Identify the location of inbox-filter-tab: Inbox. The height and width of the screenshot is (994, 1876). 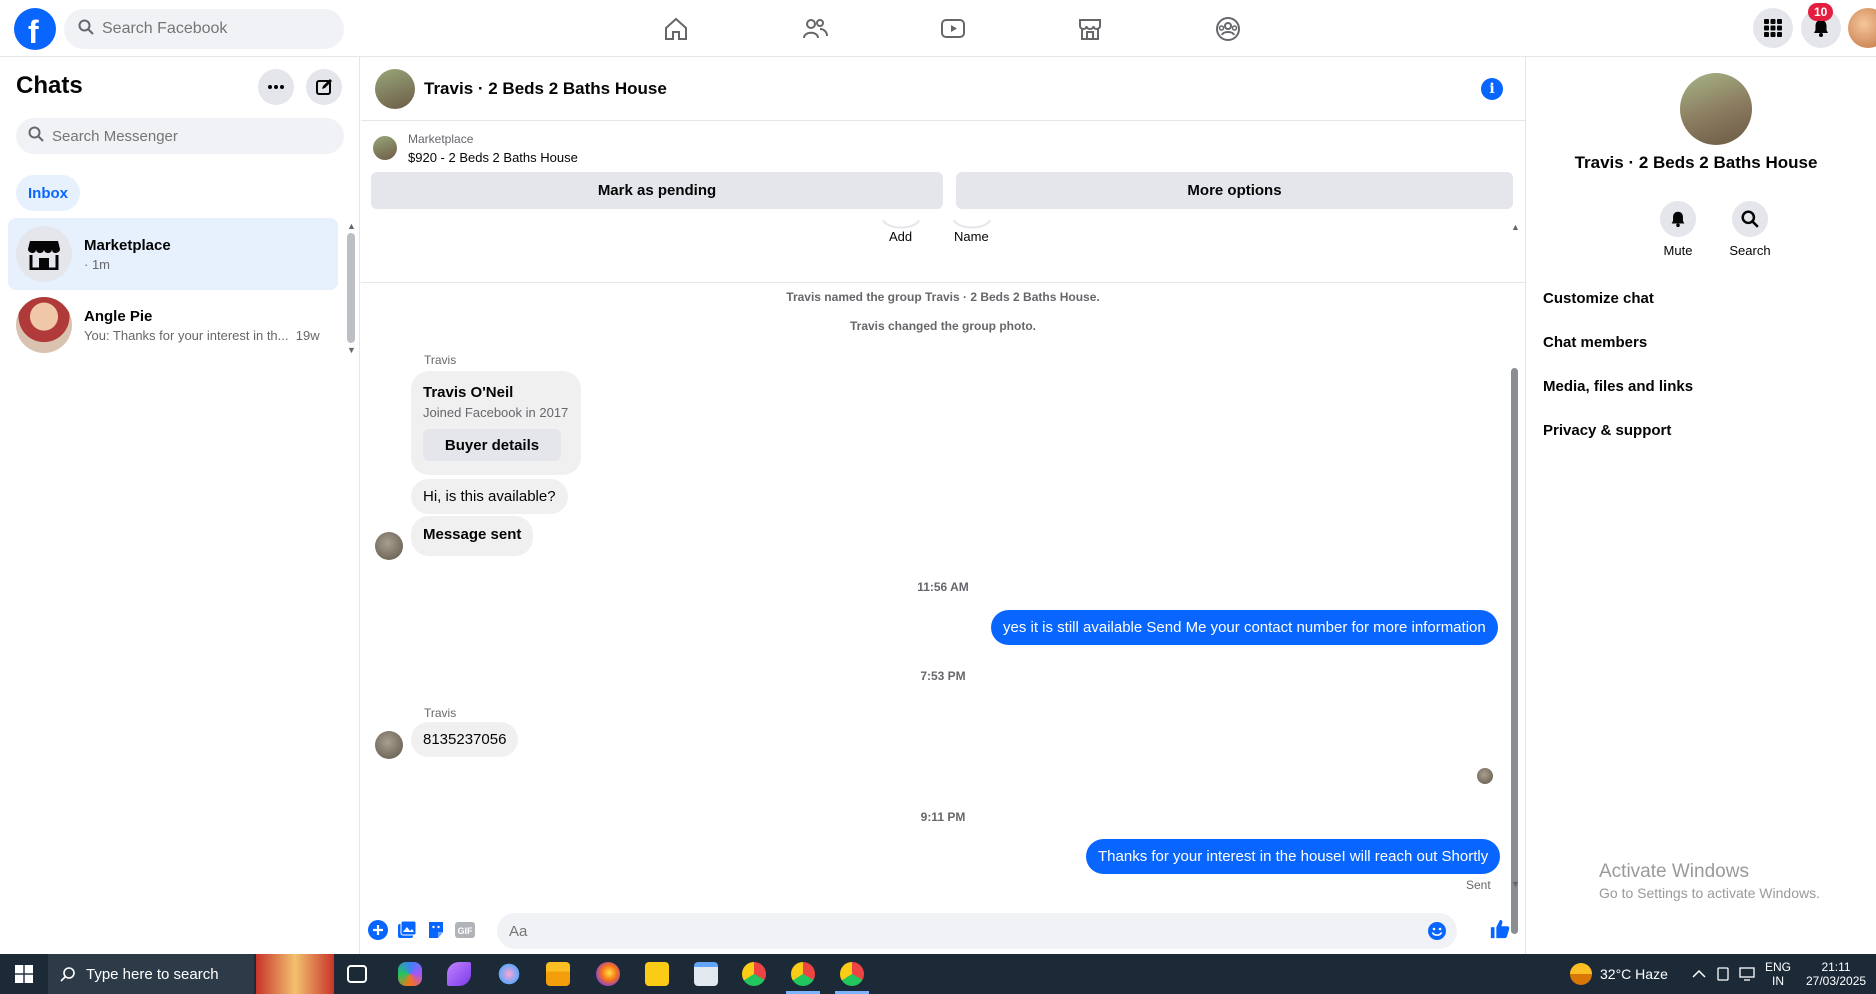
(48, 193).